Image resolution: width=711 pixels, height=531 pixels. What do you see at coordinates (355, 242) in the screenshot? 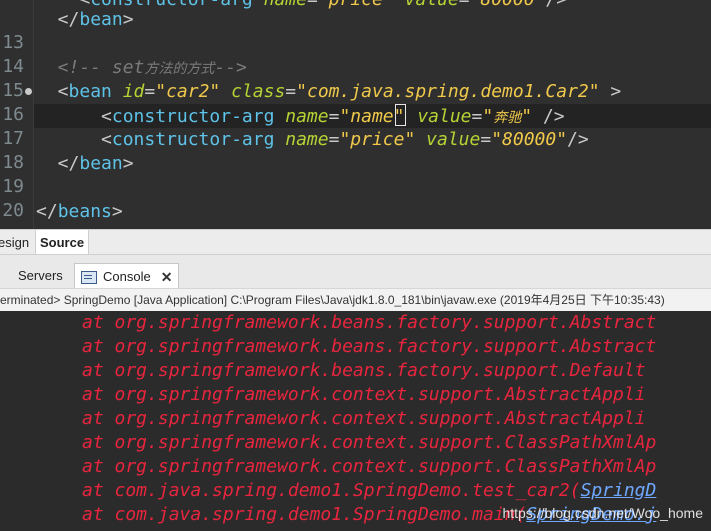
I see `editor-mode-tabs: esign Source` at bounding box center [355, 242].